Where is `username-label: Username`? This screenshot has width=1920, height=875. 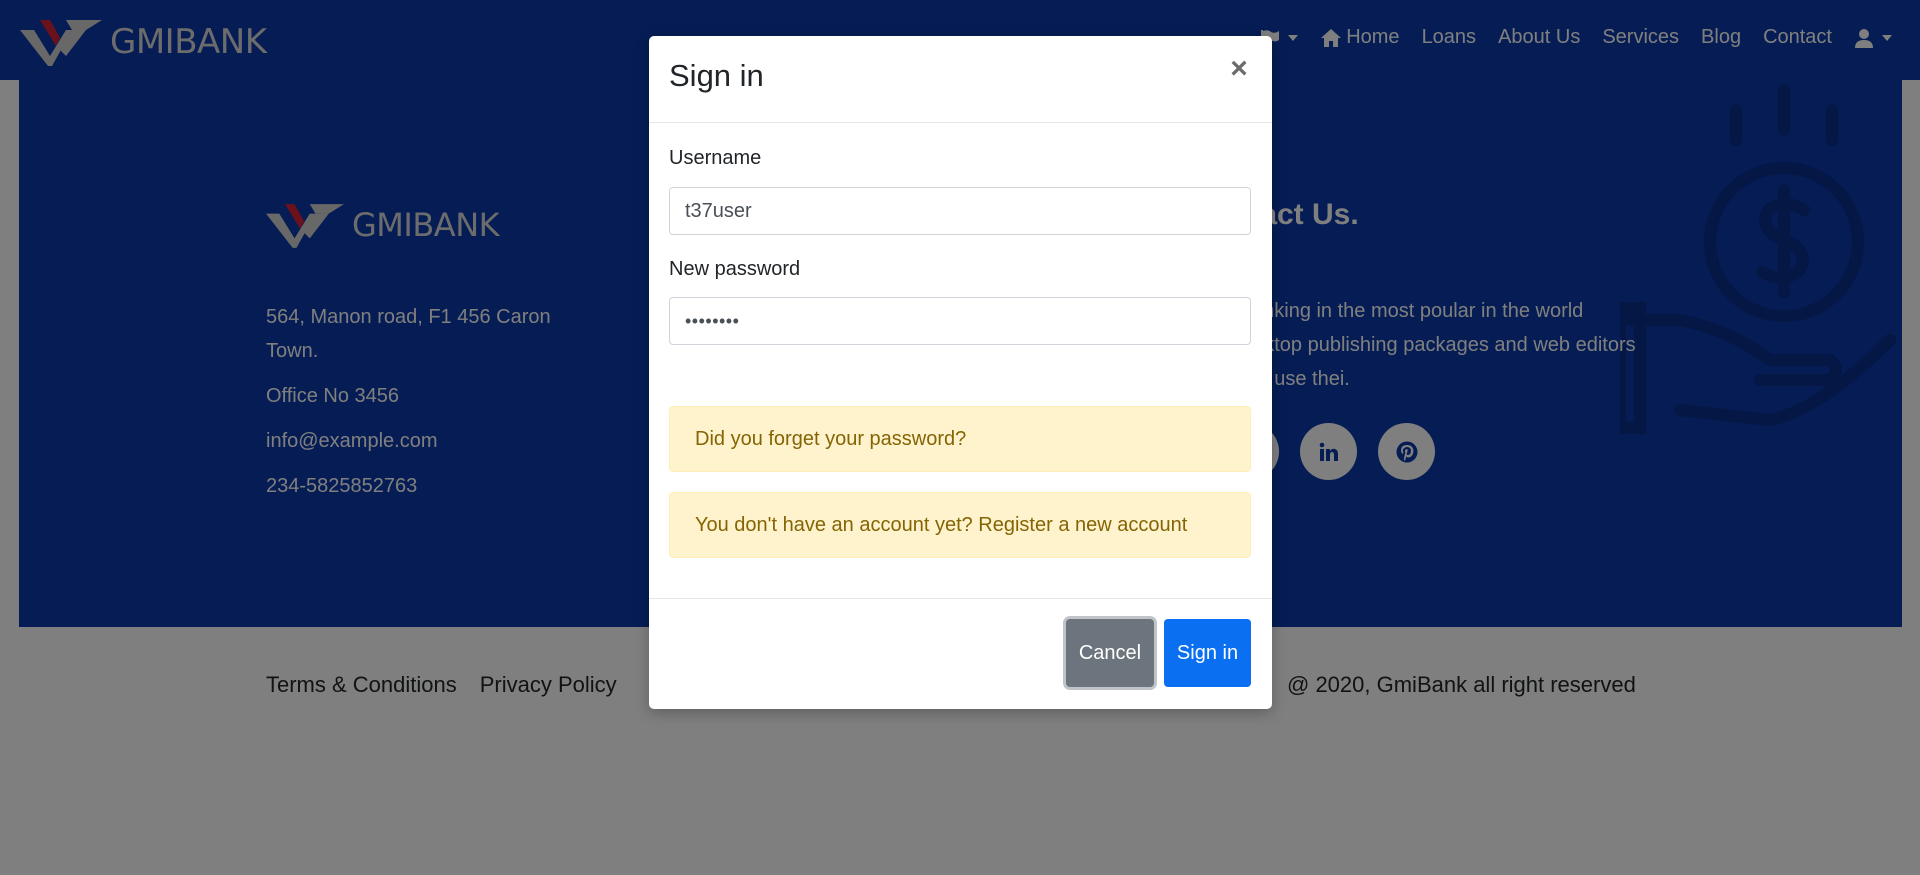
username-label: Username is located at coordinates (715, 158).